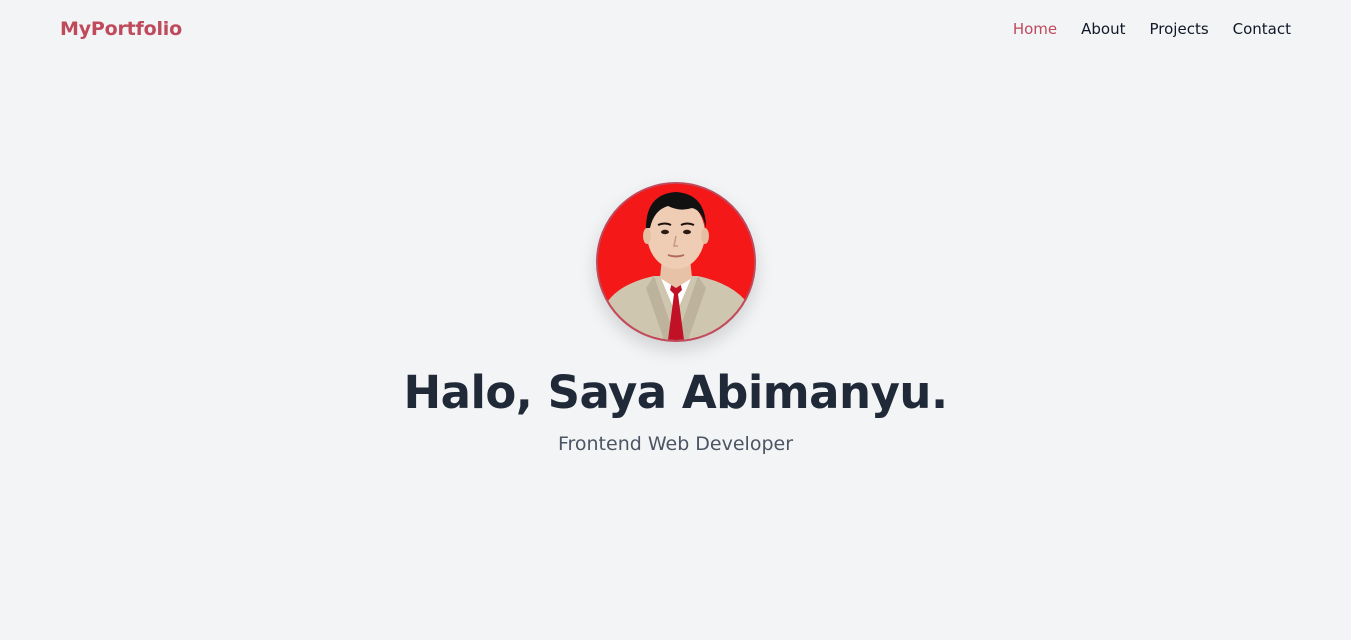 Image resolution: width=1351 pixels, height=640 pixels. I want to click on hero-title: Halo, Saya Abimanyu., so click(675, 392).